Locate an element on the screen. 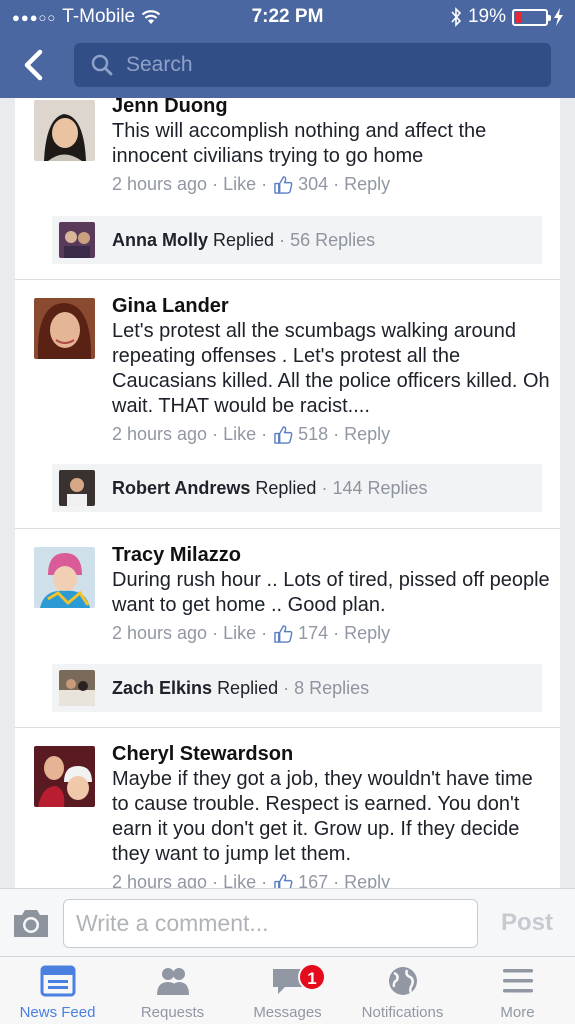 The height and width of the screenshot is (1024, 575). reply-summary: Zach Elkins Replied · 8 Replies is located at coordinates (241, 687).